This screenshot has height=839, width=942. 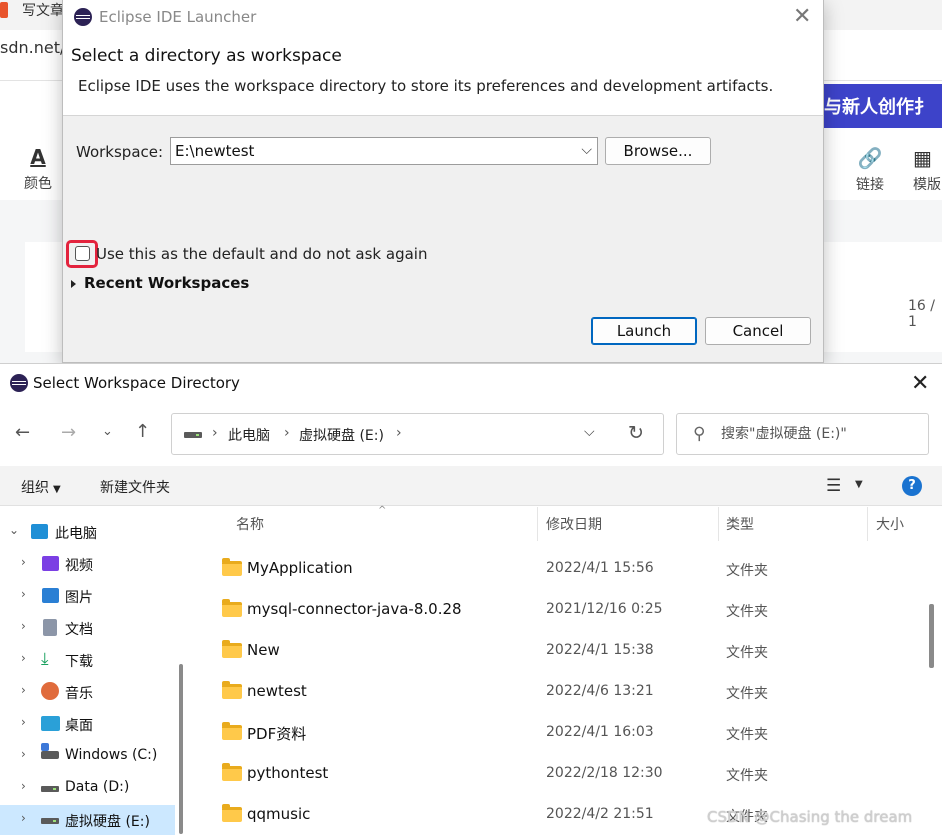 I want to click on tree-item-label: 图片, so click(x=79, y=598).